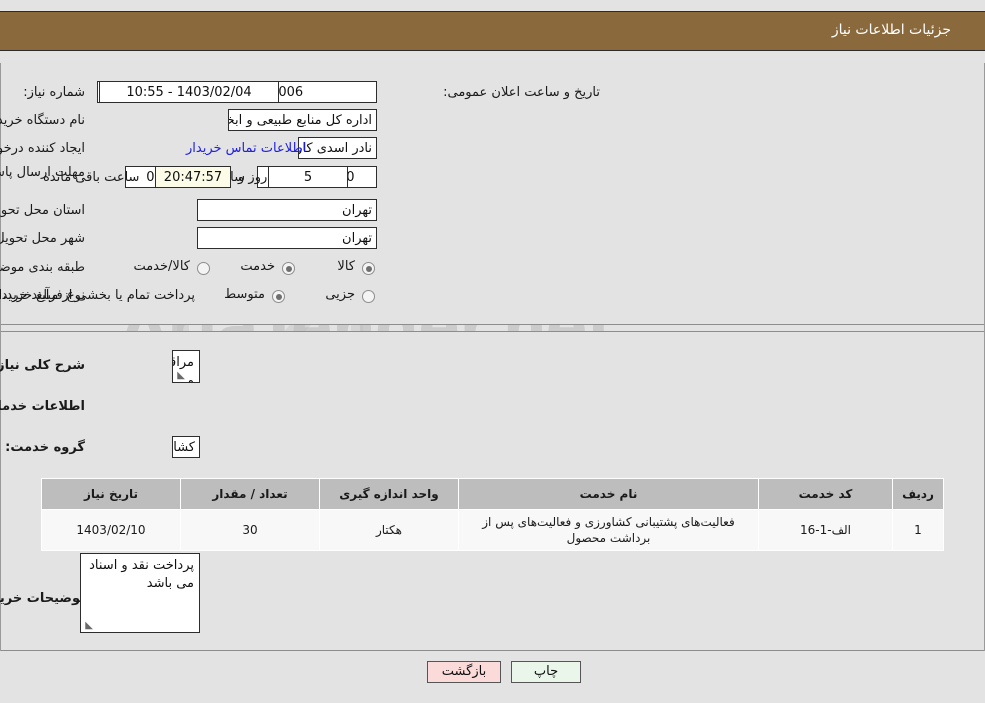 This screenshot has width=985, height=703. I want to click on cell-quantity: 30, so click(250, 530).